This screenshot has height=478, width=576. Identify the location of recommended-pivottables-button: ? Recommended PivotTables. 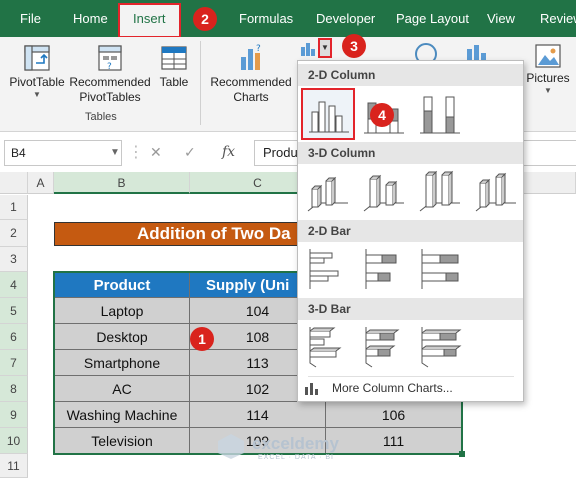
(110, 71).